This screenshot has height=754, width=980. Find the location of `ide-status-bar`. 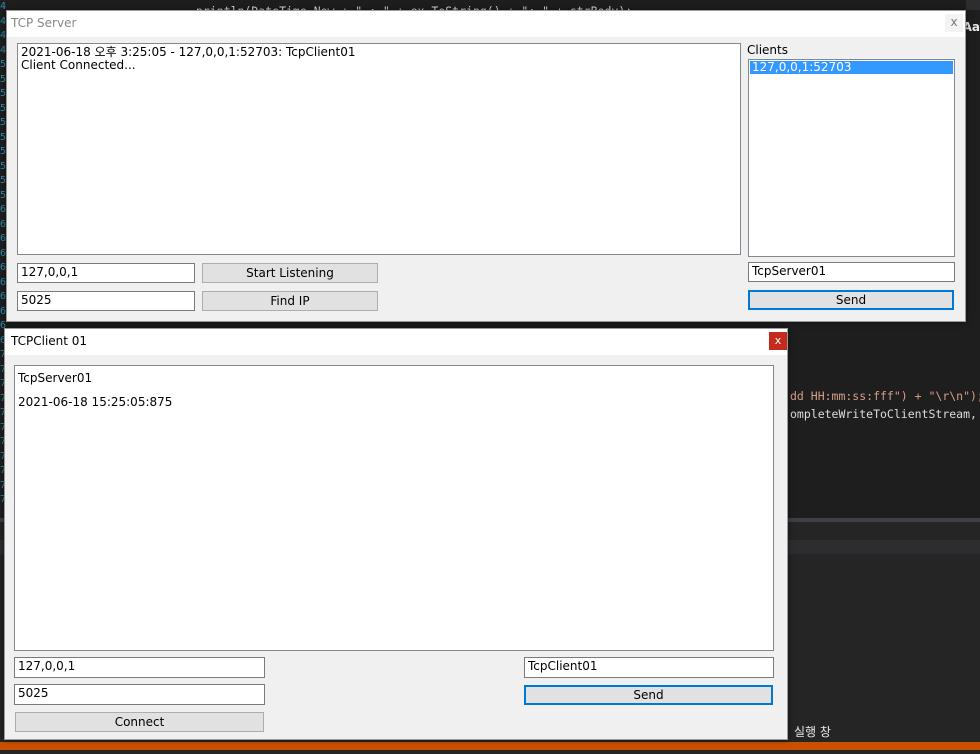

ide-status-bar is located at coordinates (490, 746).